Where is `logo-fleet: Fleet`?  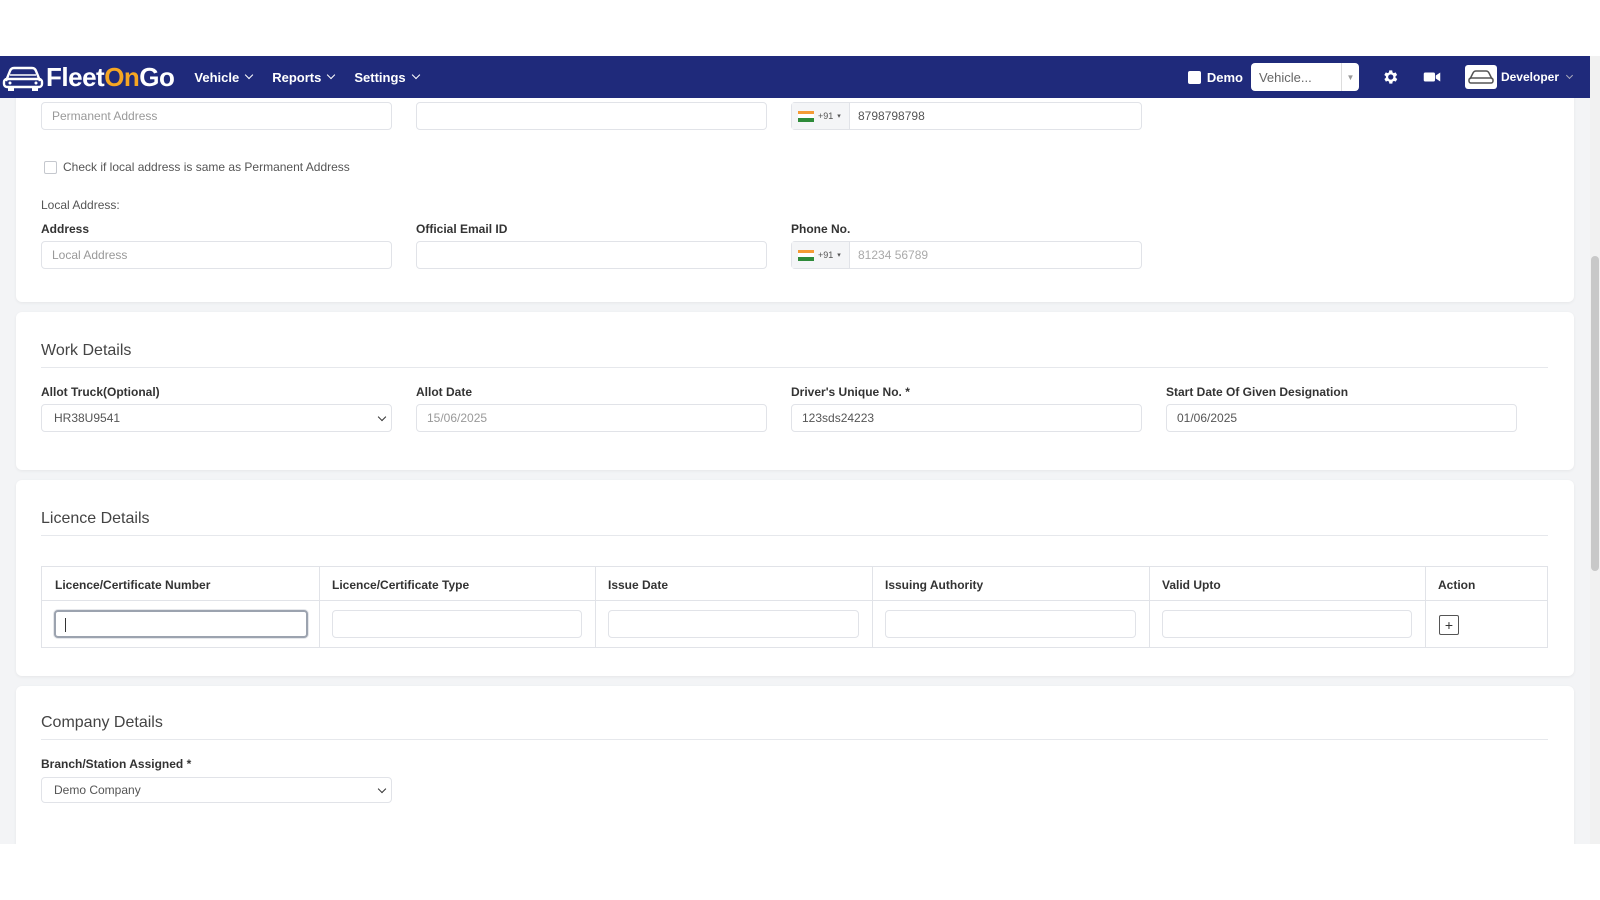
logo-fleet: Fleet is located at coordinates (75, 76).